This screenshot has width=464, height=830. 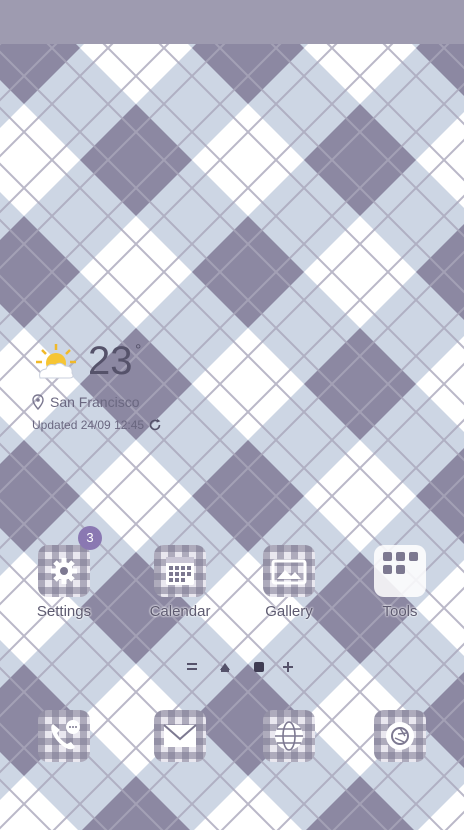 What do you see at coordinates (240, 667) in the screenshot?
I see `page-indicator` at bounding box center [240, 667].